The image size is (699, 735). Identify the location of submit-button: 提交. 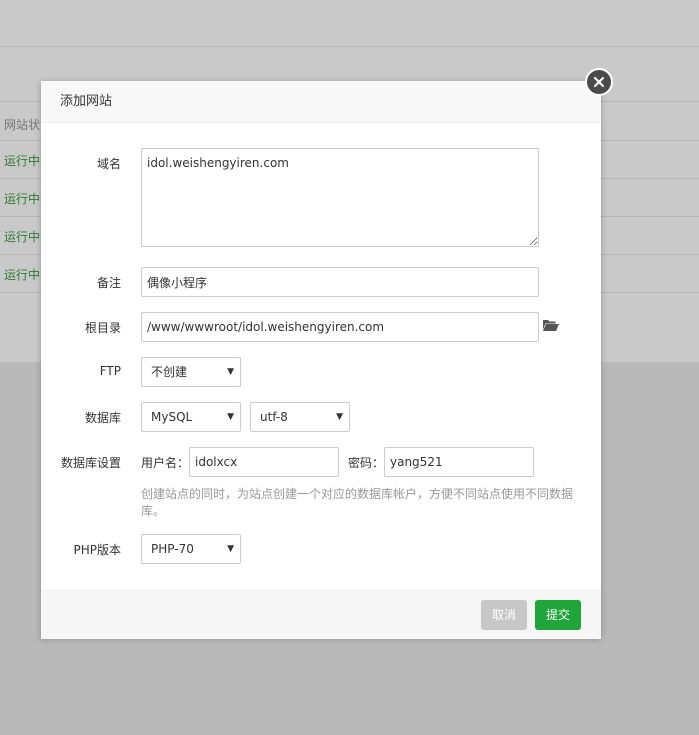
(558, 615).